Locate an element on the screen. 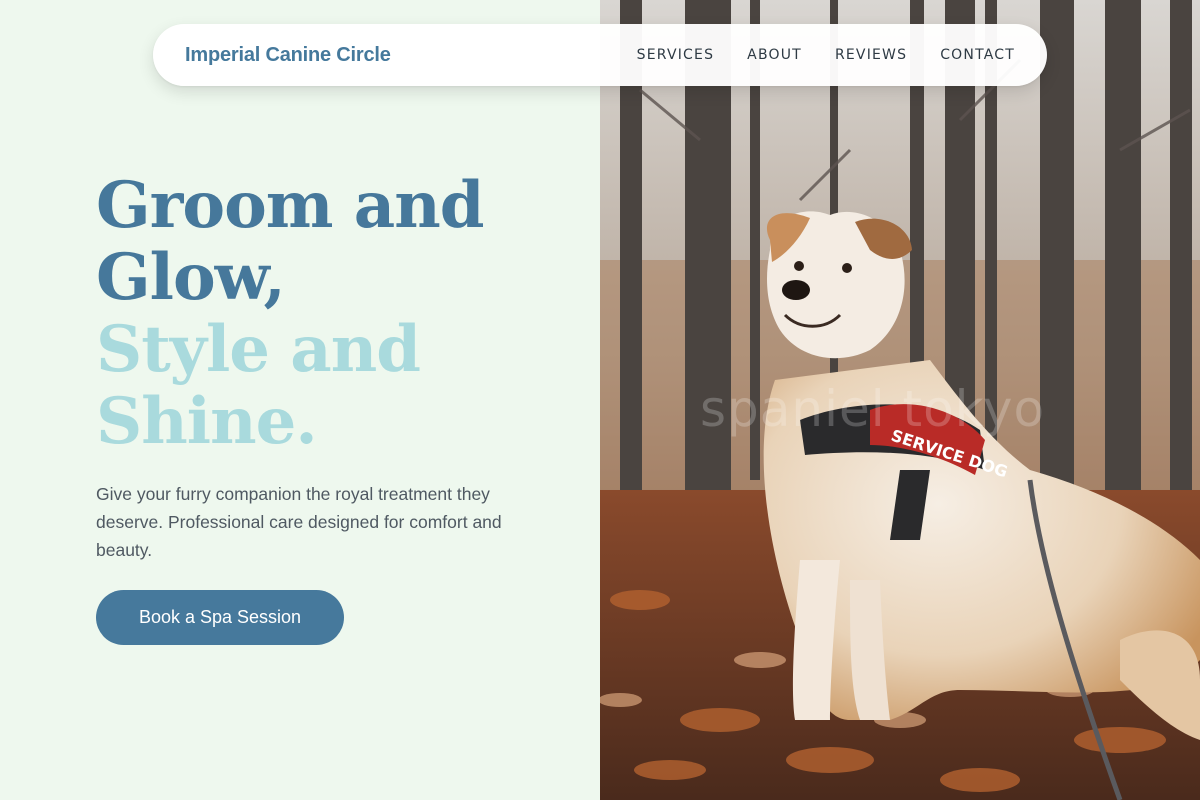  nav-link-services: SERVICES is located at coordinates (676, 55).